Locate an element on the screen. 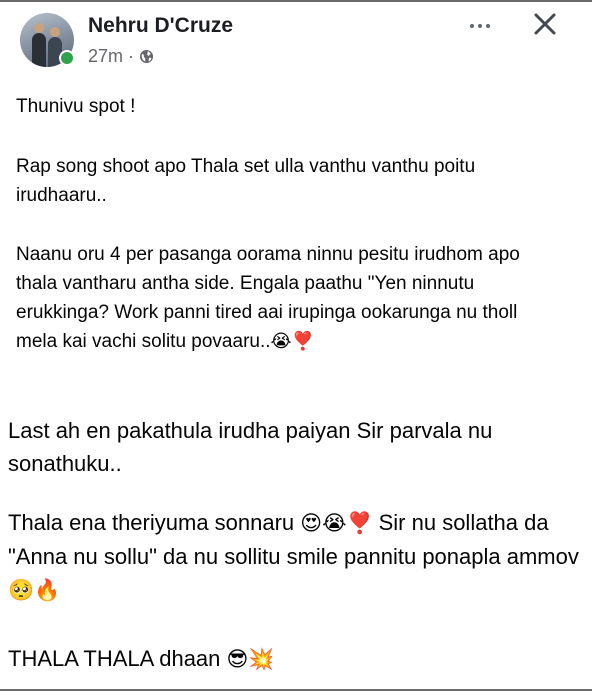  post-paragraph: Thunivu spot ! is located at coordinates (76, 106).